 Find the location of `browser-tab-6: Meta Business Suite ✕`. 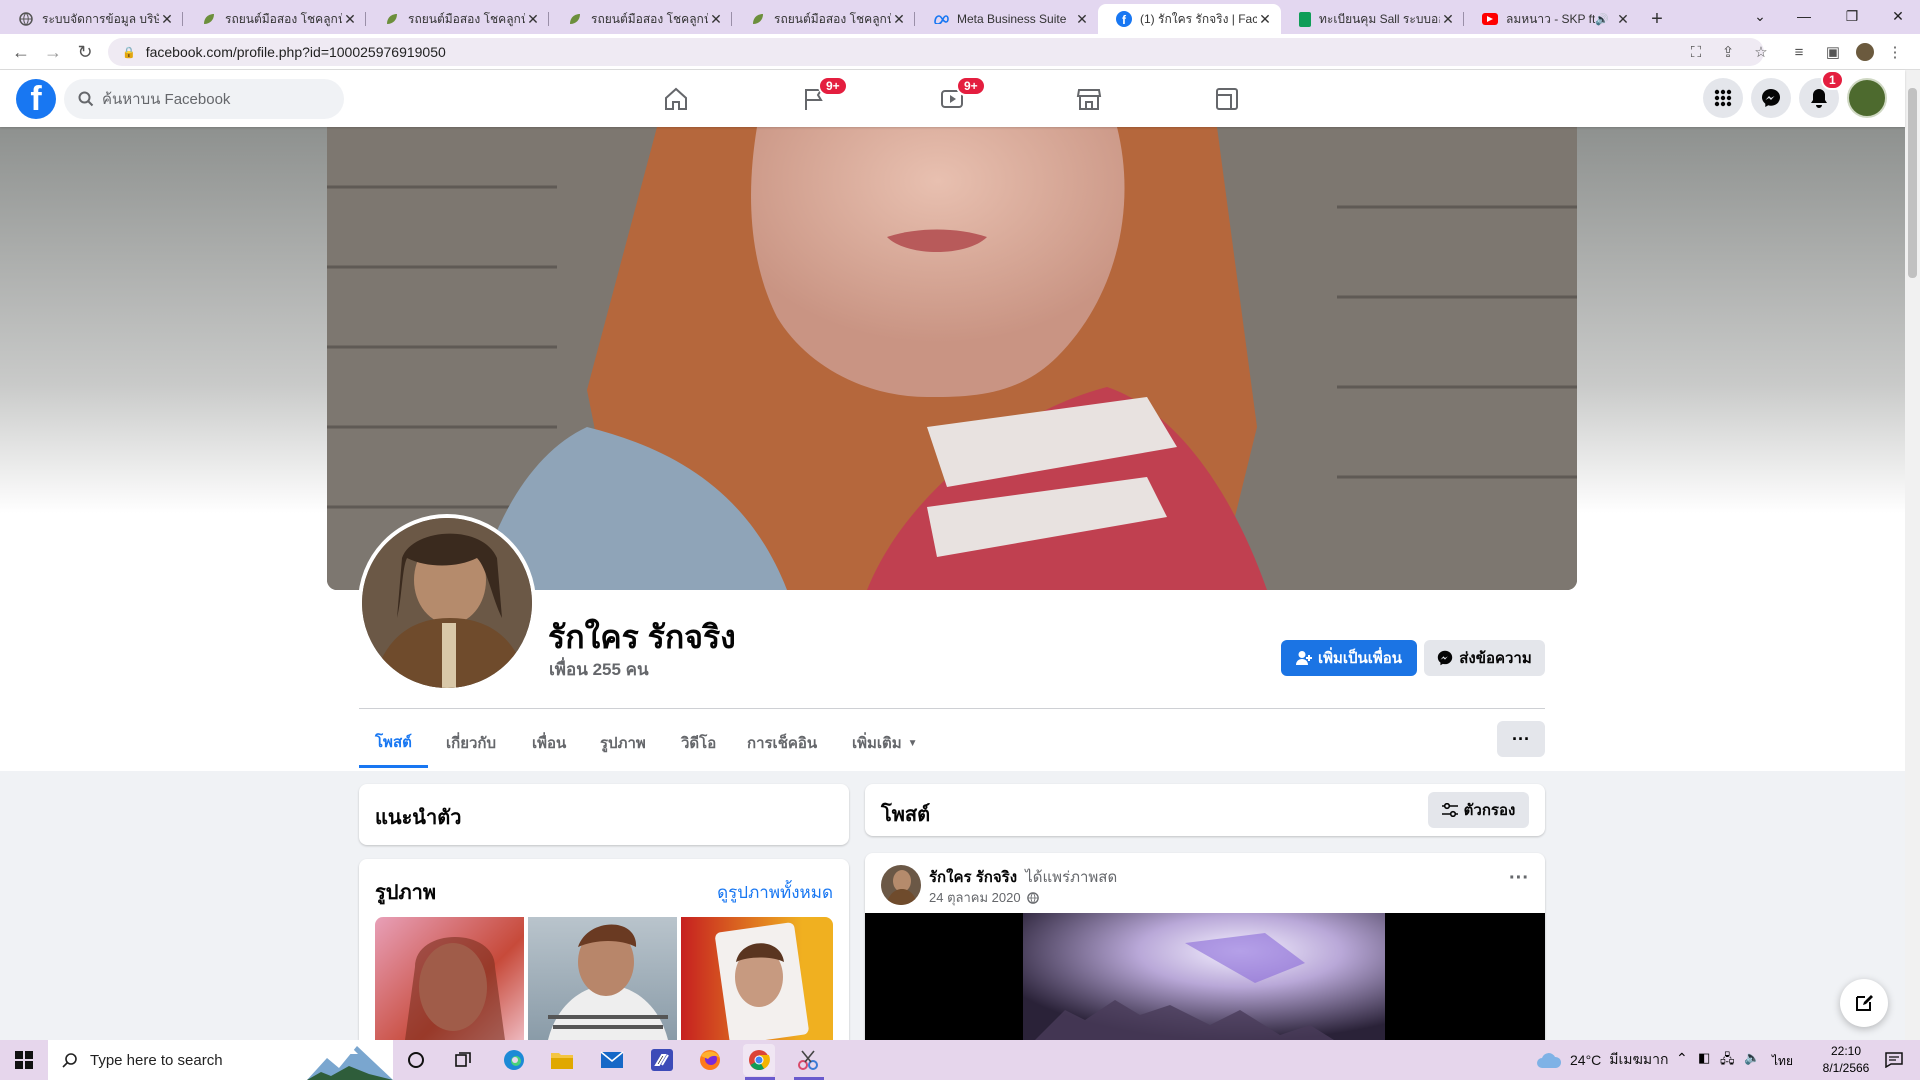

browser-tab-6: Meta Business Suite ✕ is located at coordinates (1006, 19).